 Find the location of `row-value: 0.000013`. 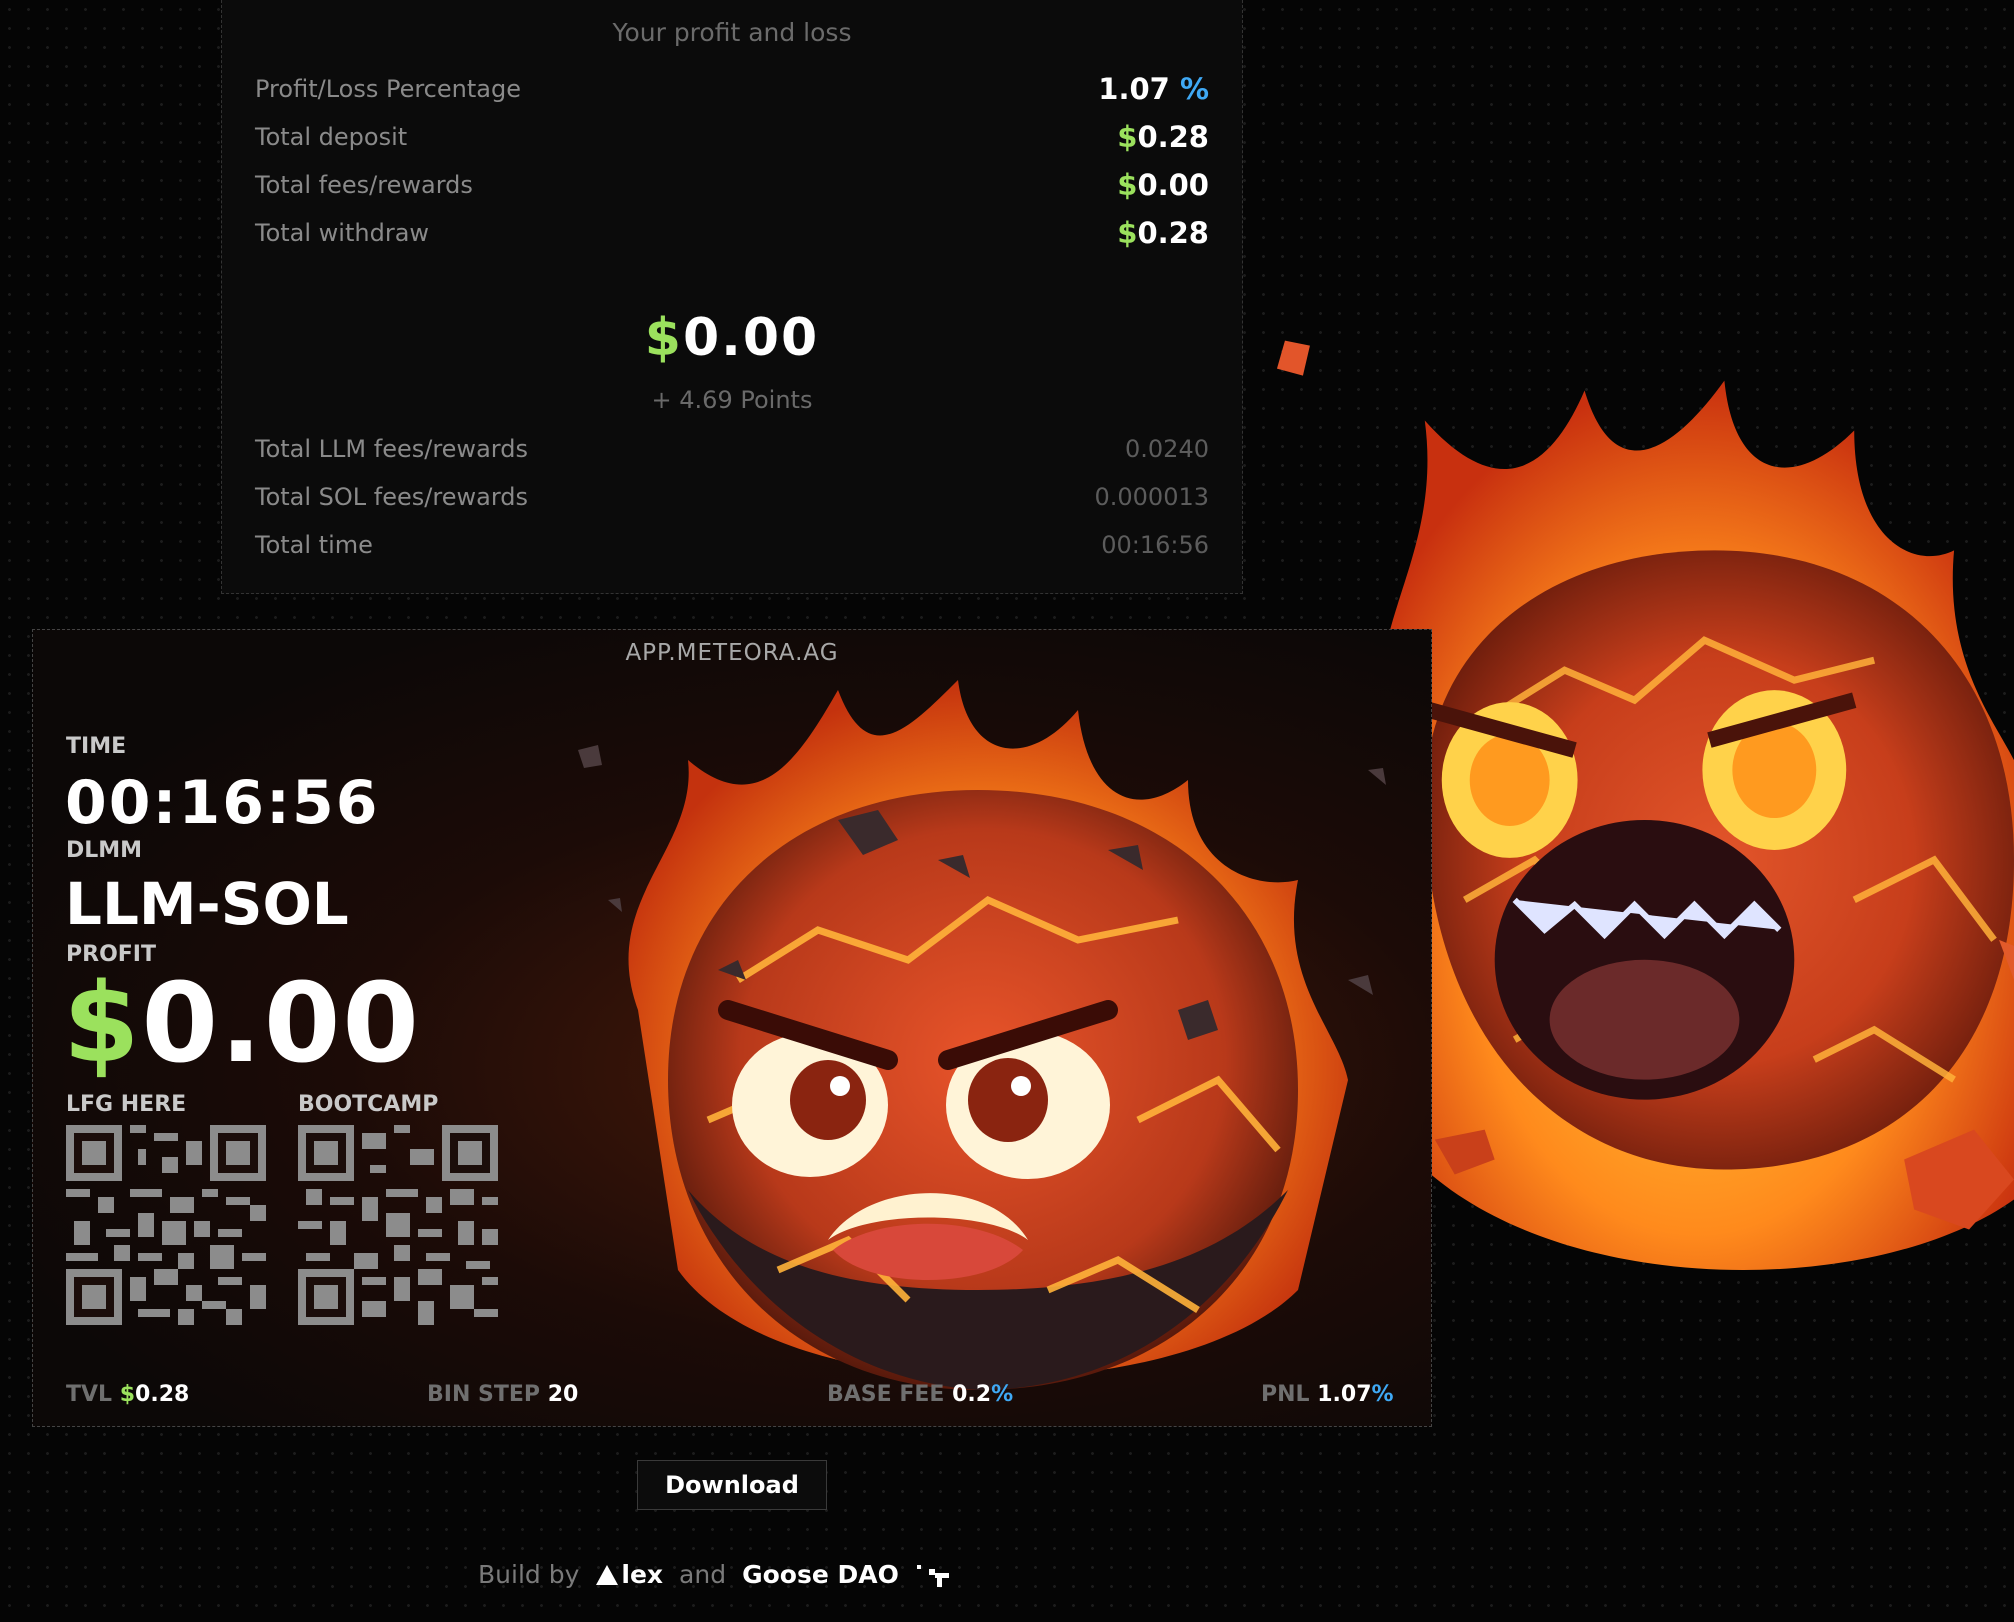

row-value: 0.000013 is located at coordinates (1151, 497).